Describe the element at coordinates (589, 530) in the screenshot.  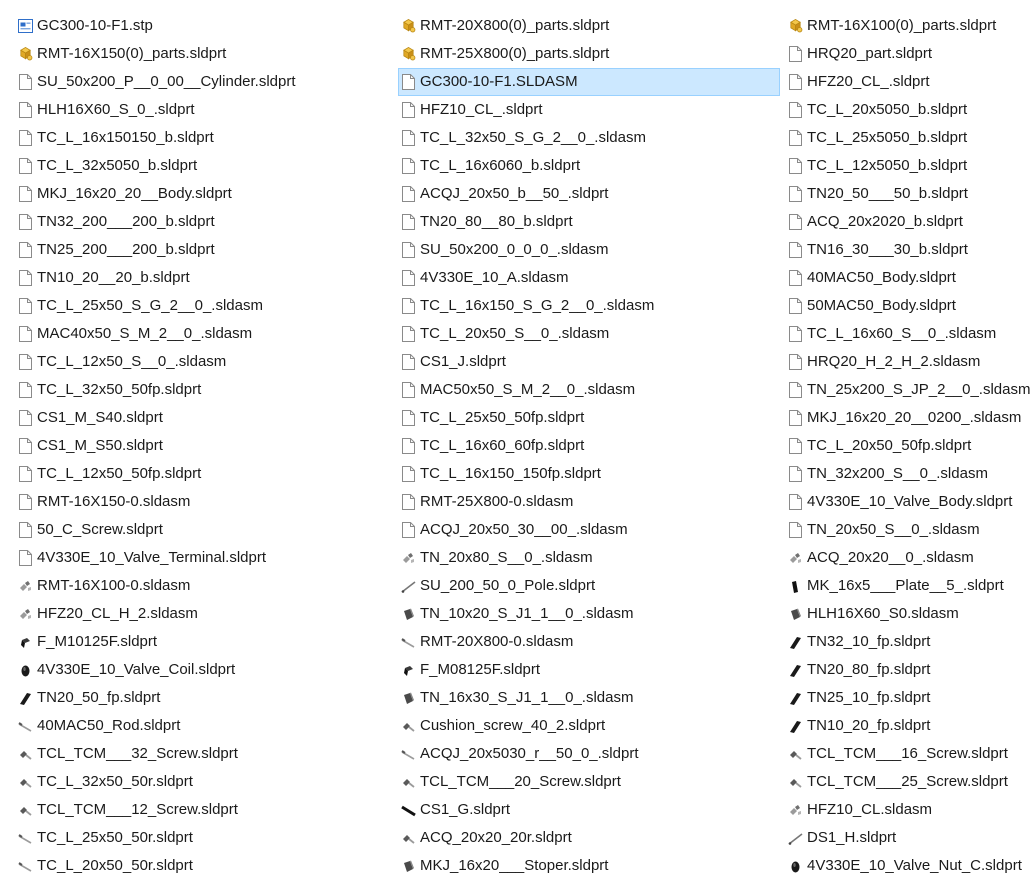
I see `file-item-acqj-20x50-30-00-sldasm: ACQJ_20x50_30__00_.sldasm` at that location.